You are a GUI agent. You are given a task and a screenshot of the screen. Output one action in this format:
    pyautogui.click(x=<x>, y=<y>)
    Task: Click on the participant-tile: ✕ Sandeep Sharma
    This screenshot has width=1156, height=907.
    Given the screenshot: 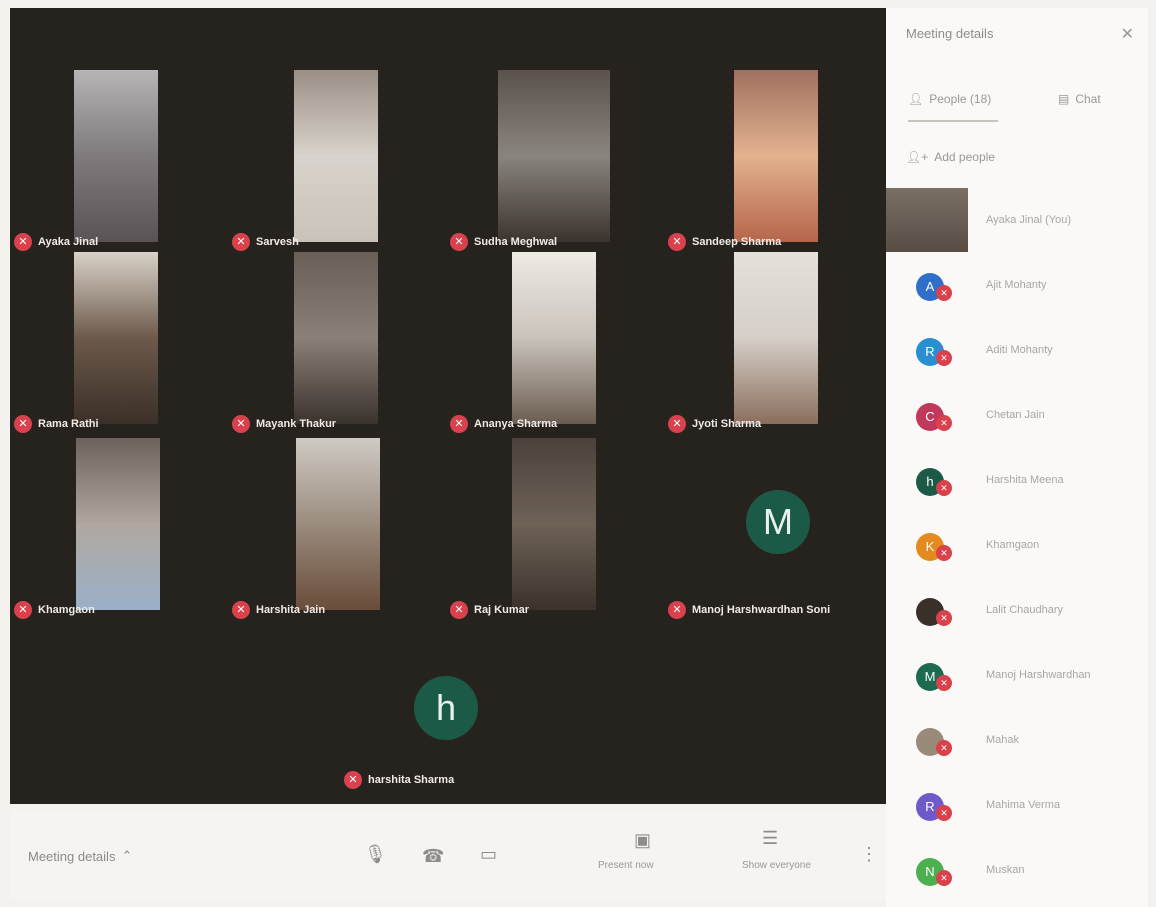 What is the action you would take?
    pyautogui.click(x=773, y=161)
    